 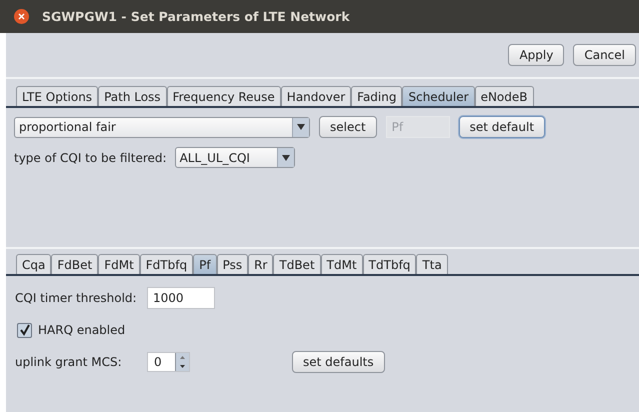 I want to click on tab: Handover, so click(x=316, y=96).